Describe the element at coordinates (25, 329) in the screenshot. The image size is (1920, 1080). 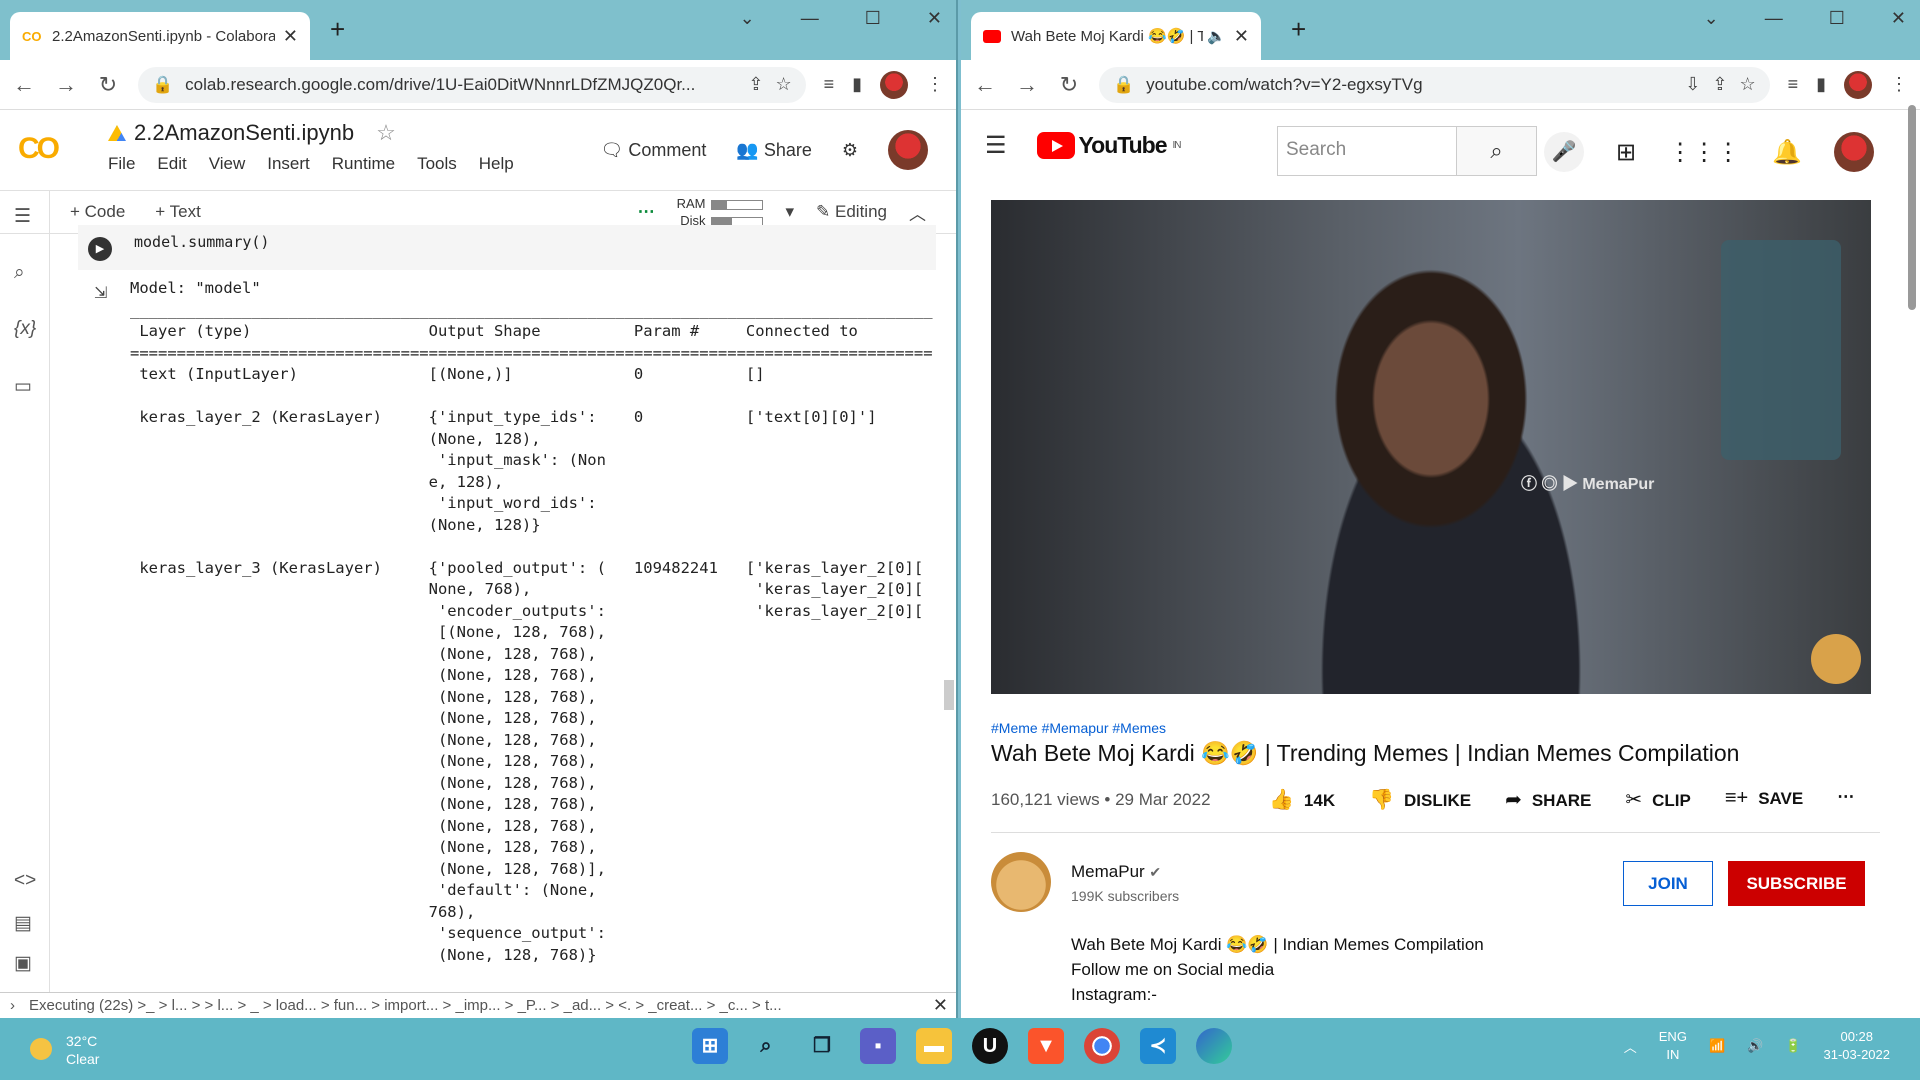
I see `variables-icon: {x}` at that location.